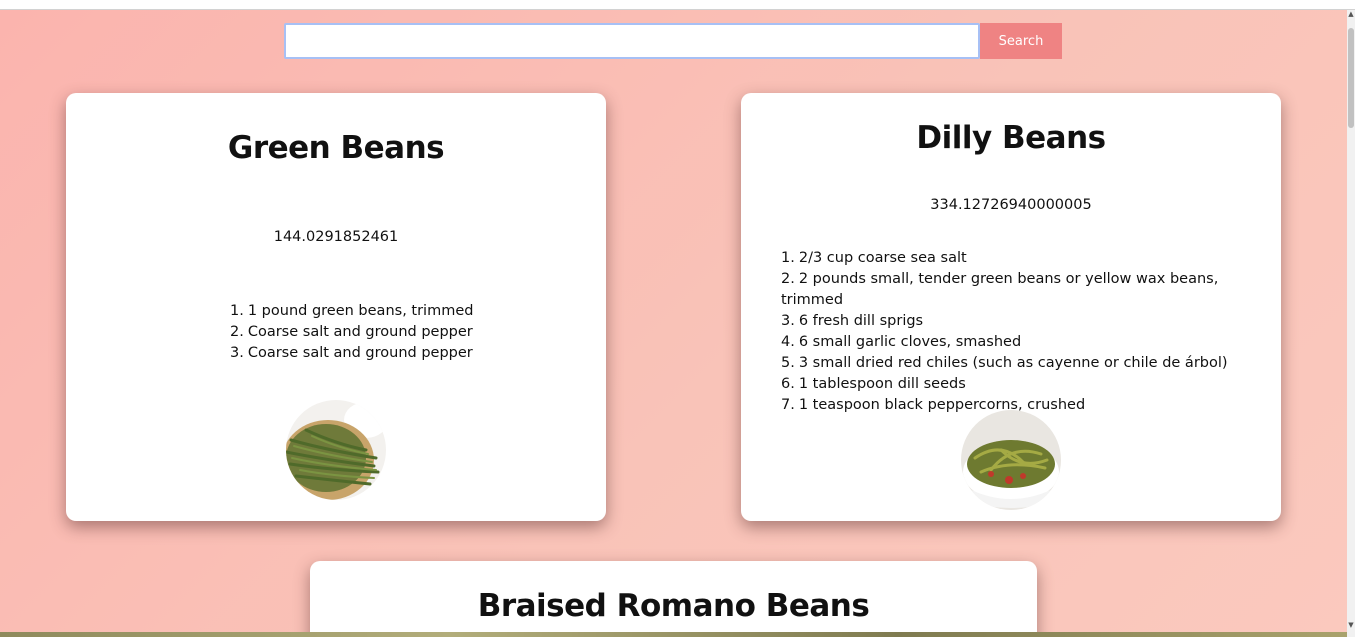 Image resolution: width=1355 pixels, height=637 pixels. What do you see at coordinates (1021, 41) in the screenshot?
I see `search-button: Search` at bounding box center [1021, 41].